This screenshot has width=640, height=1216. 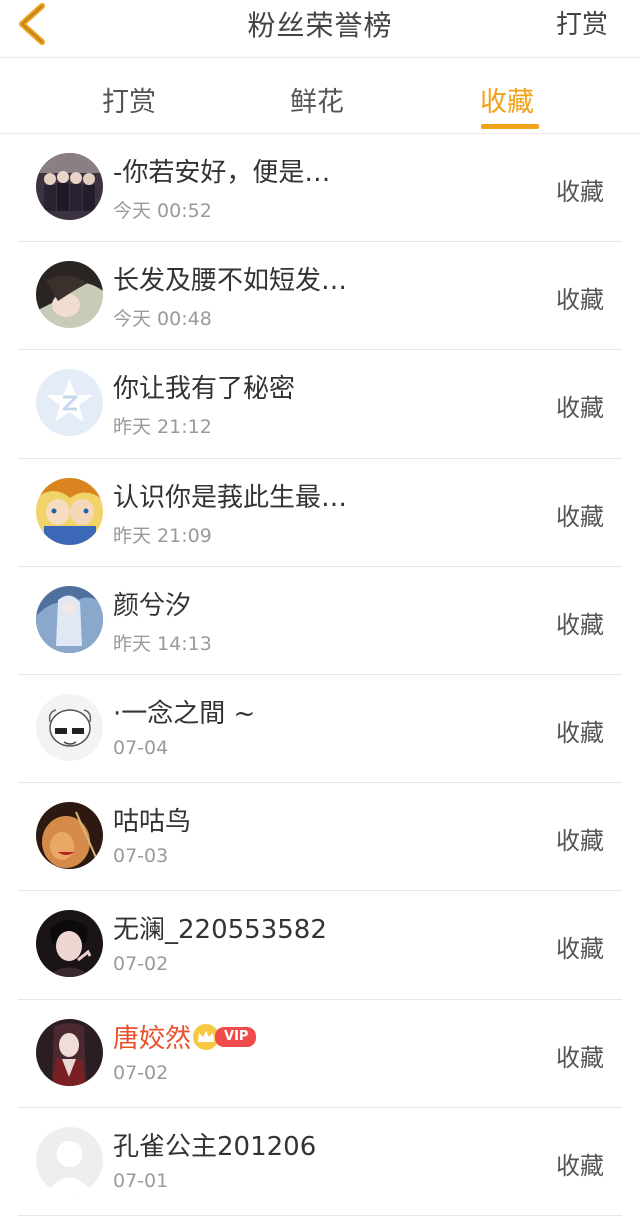 I want to click on fan-name: 你让我有了秘密, so click(x=204, y=389).